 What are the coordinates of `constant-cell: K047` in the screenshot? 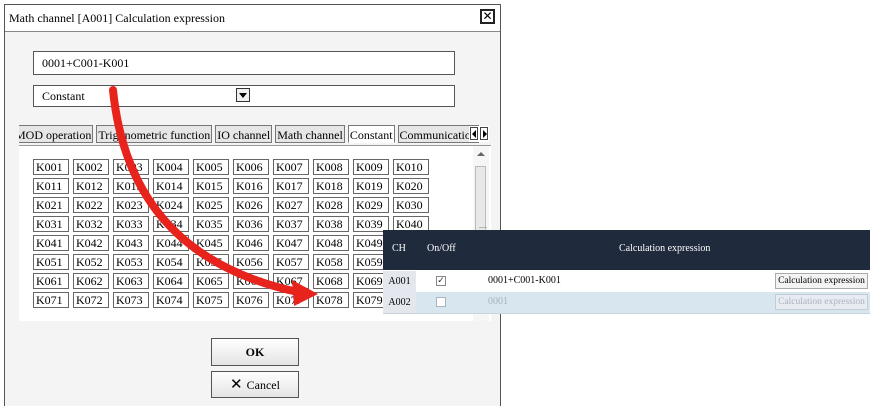 It's located at (291, 243).